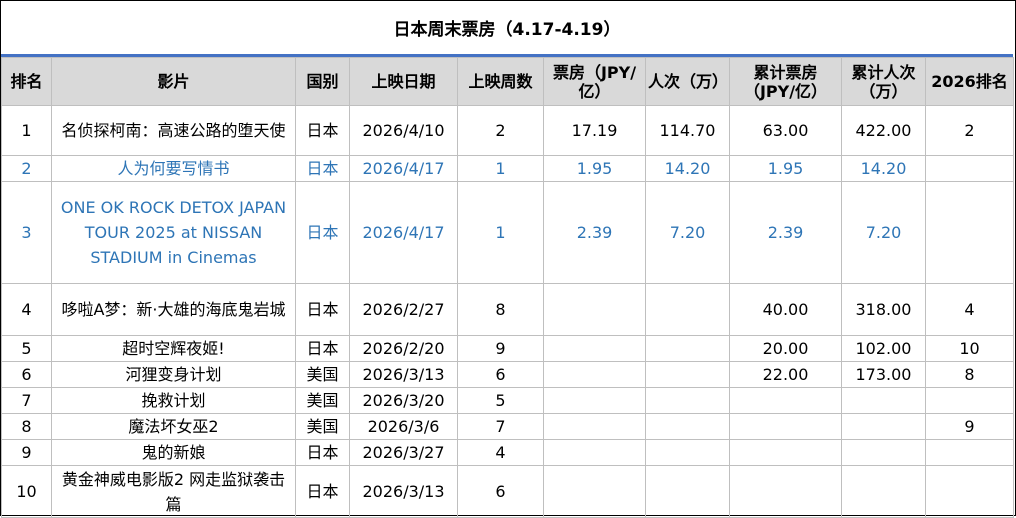  What do you see at coordinates (173, 400) in the screenshot?
I see `cell-film: 挽救计划` at bounding box center [173, 400].